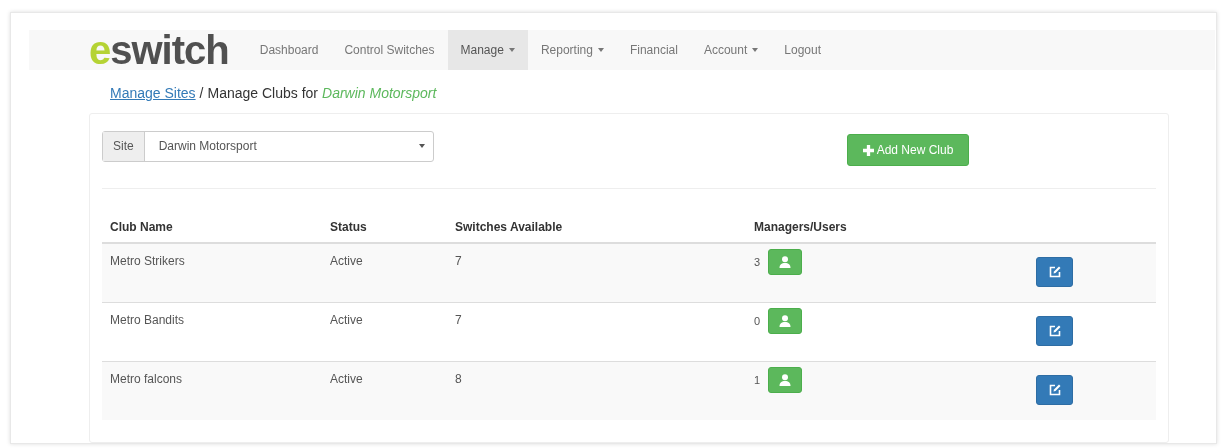  Describe the element at coordinates (422, 146) in the screenshot. I see `caret-icon` at that location.